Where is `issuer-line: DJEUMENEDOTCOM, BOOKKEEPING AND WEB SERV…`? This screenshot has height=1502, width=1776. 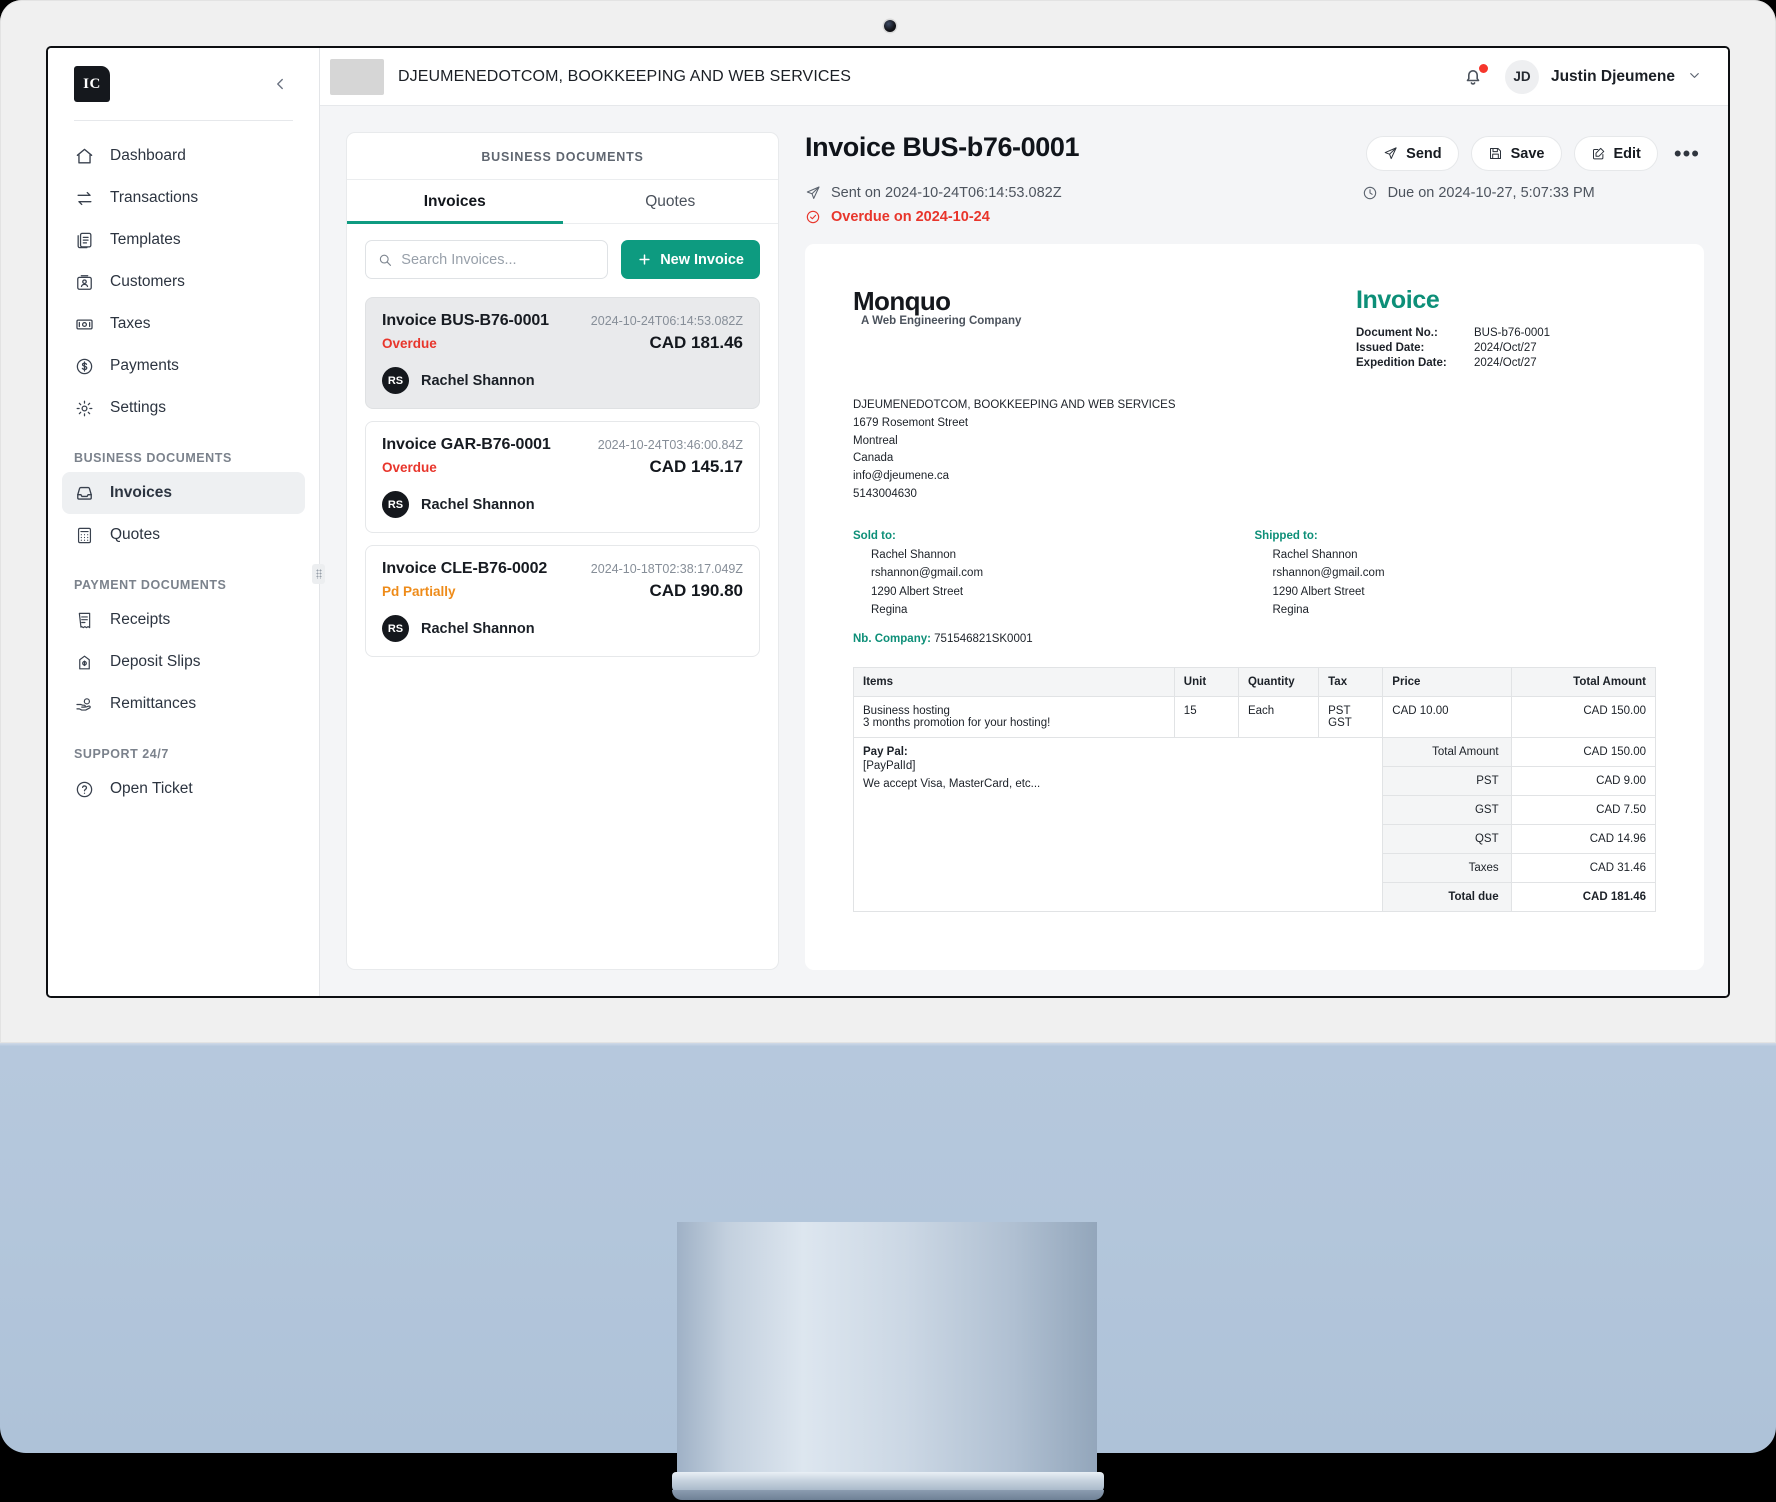 issuer-line: DJEUMENEDOTCOM, BOOKKEEPING AND WEB SERV… is located at coordinates (1014, 405).